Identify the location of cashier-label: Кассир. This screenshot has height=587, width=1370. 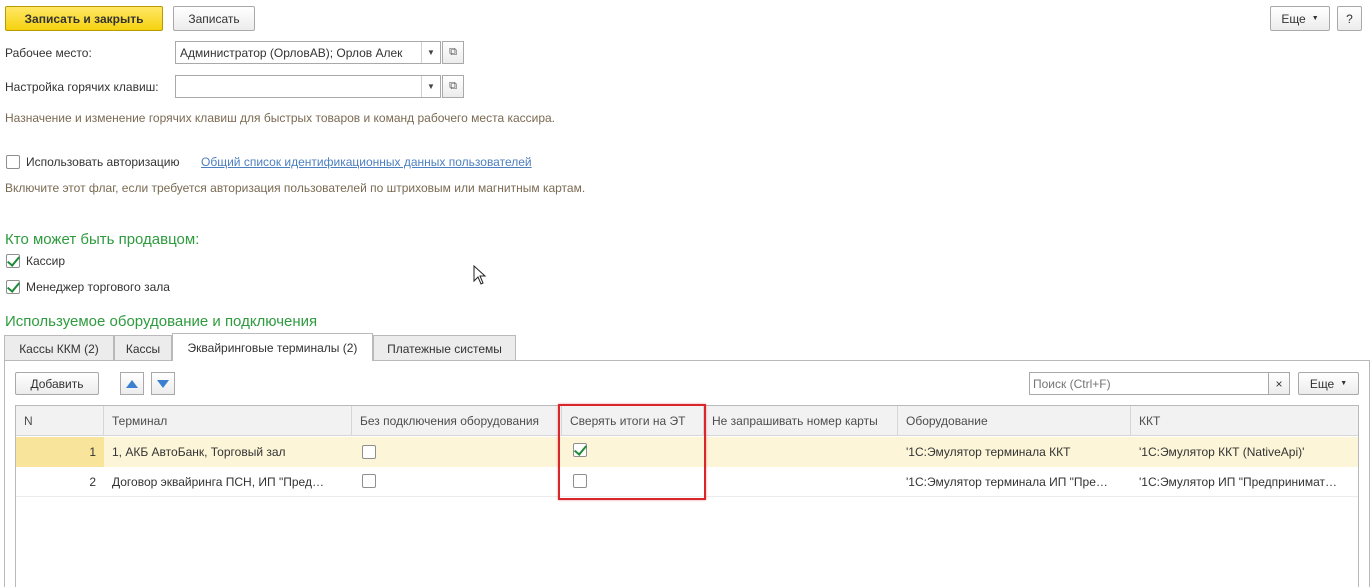
(46, 261).